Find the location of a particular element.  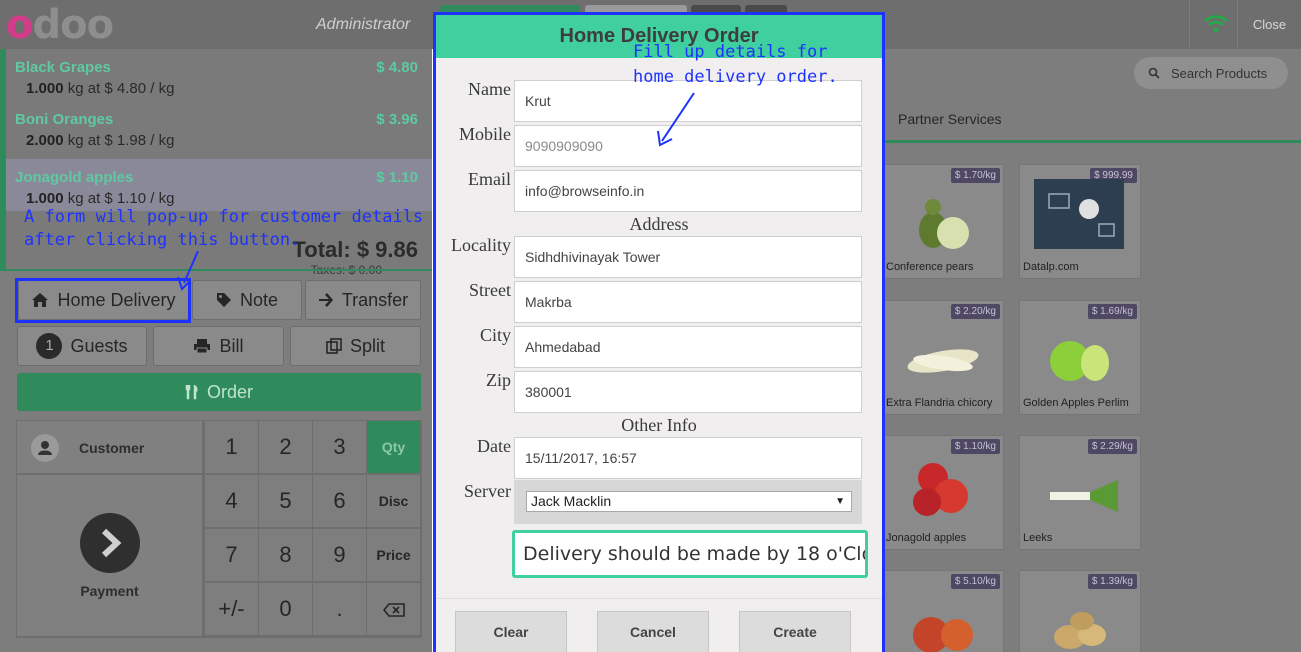

key-9: 9 is located at coordinates (339, 555).